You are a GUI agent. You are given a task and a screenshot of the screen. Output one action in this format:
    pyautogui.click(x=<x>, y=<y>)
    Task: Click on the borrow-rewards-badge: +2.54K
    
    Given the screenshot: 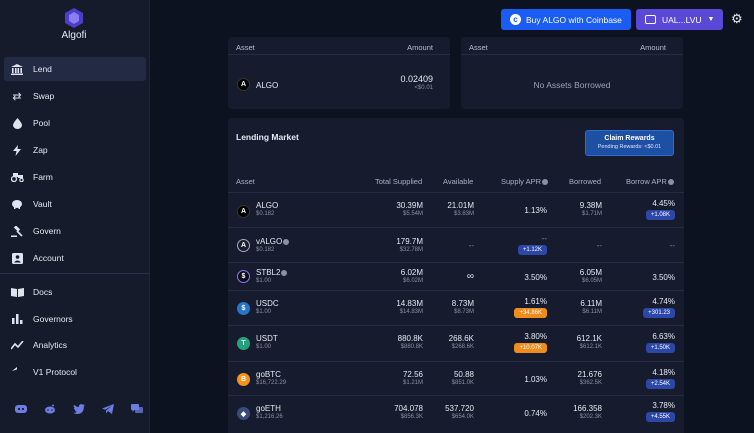 What is the action you would take?
    pyautogui.click(x=660, y=384)
    